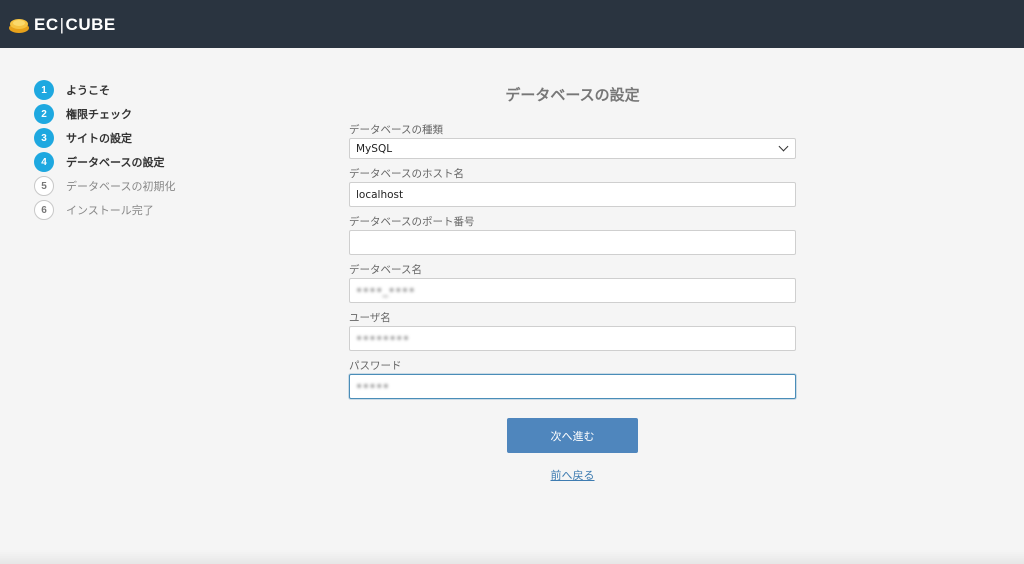 The width and height of the screenshot is (1024, 564). What do you see at coordinates (75, 24) in the screenshot?
I see `logo-text: EC|CUBE` at bounding box center [75, 24].